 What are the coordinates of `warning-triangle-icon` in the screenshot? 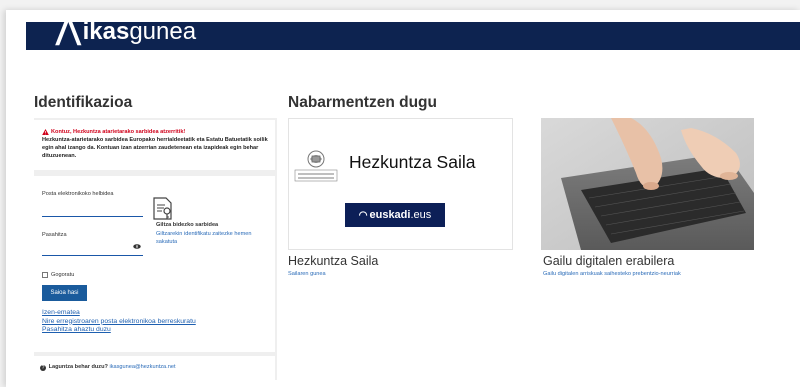 It's located at (45, 132).